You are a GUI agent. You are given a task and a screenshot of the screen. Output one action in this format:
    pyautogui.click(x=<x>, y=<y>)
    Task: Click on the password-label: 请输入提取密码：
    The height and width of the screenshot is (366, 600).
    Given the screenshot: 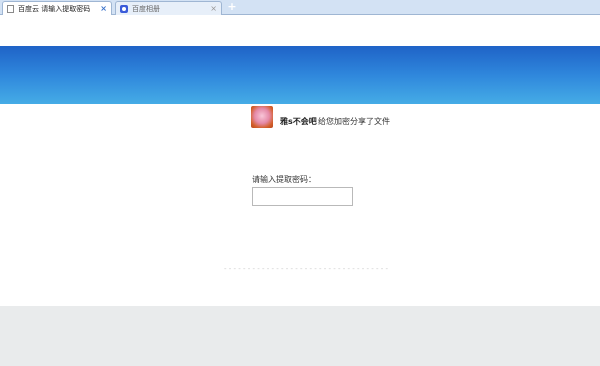 What is the action you would take?
    pyautogui.click(x=284, y=179)
    